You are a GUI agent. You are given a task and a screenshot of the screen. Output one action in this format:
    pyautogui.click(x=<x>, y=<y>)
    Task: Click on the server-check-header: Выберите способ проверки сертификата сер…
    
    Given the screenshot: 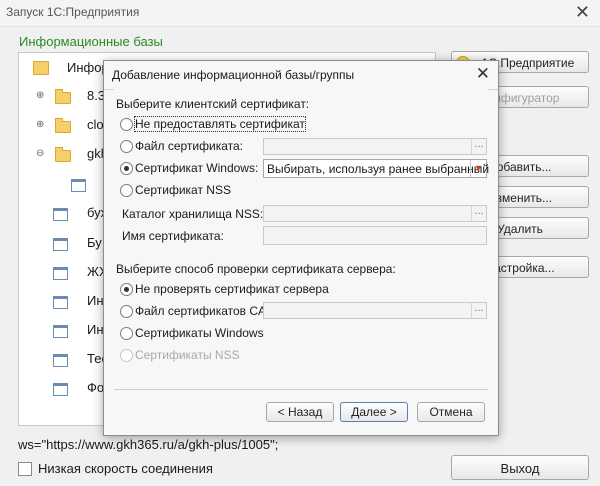 What is the action you would take?
    pyautogui.click(x=256, y=269)
    